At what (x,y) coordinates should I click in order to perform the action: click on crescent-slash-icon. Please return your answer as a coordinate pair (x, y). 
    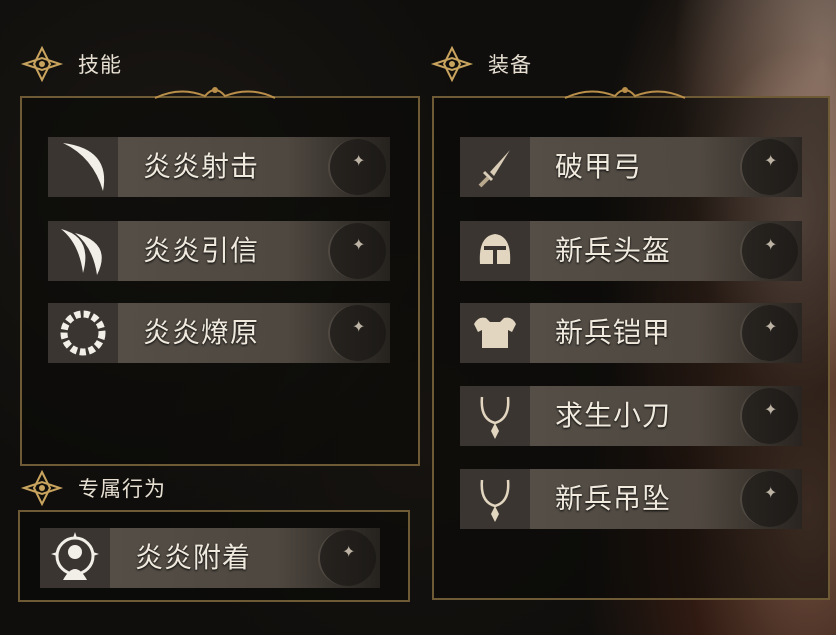
    Looking at the image, I should click on (83, 167).